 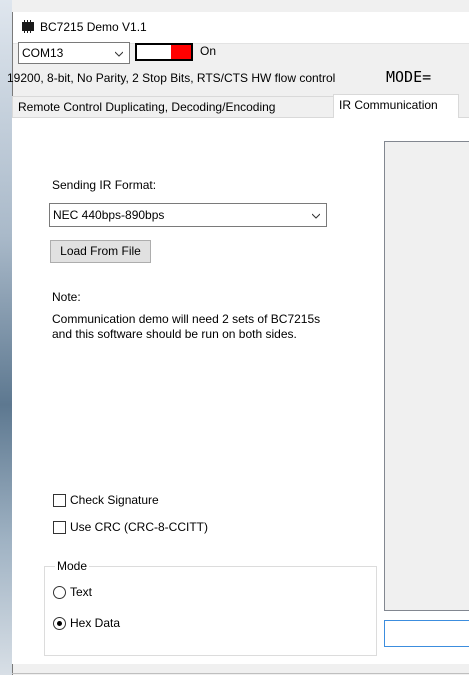 What do you see at coordinates (93, 27) in the screenshot?
I see `window-title: BC7215 Demo V1.1` at bounding box center [93, 27].